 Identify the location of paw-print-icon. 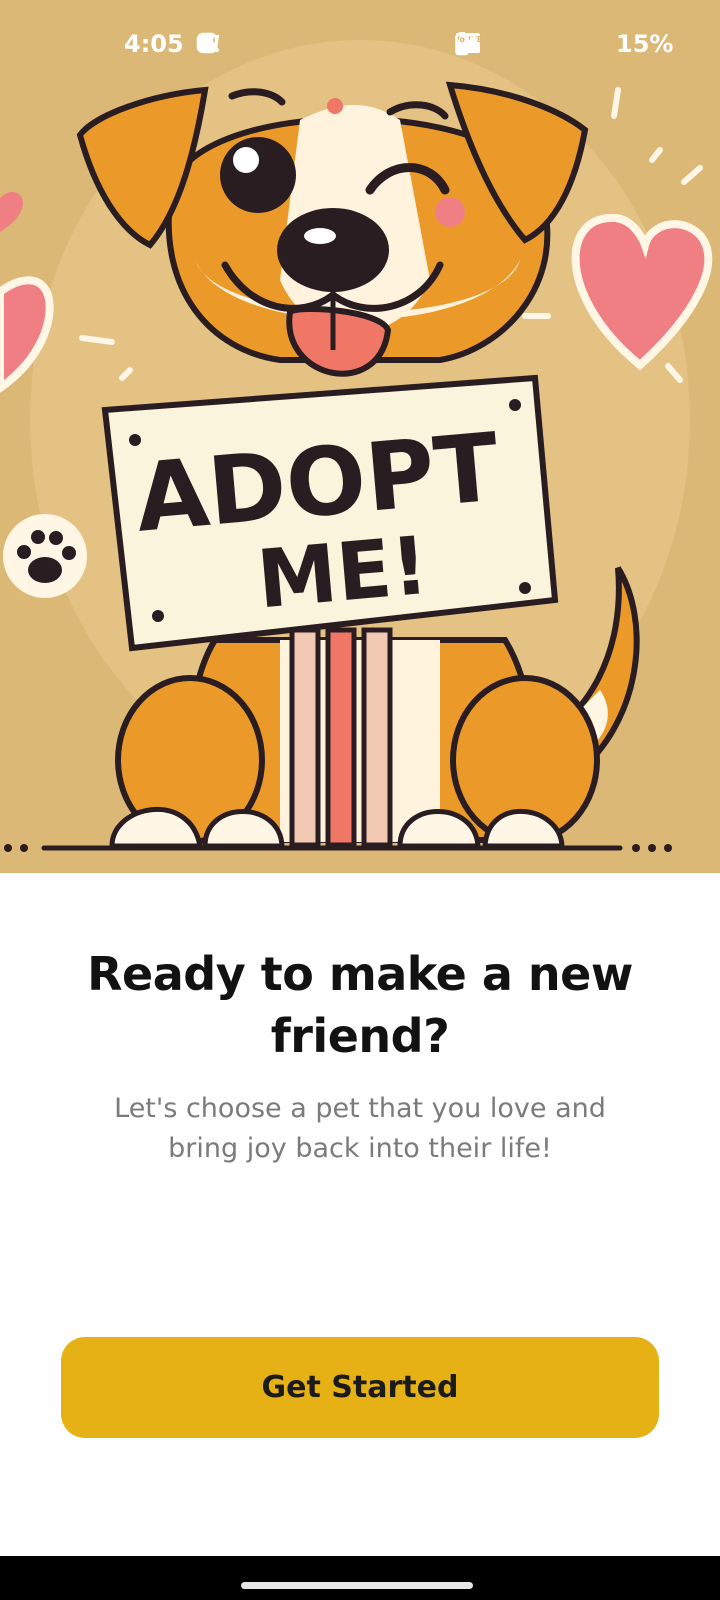
(45, 556).